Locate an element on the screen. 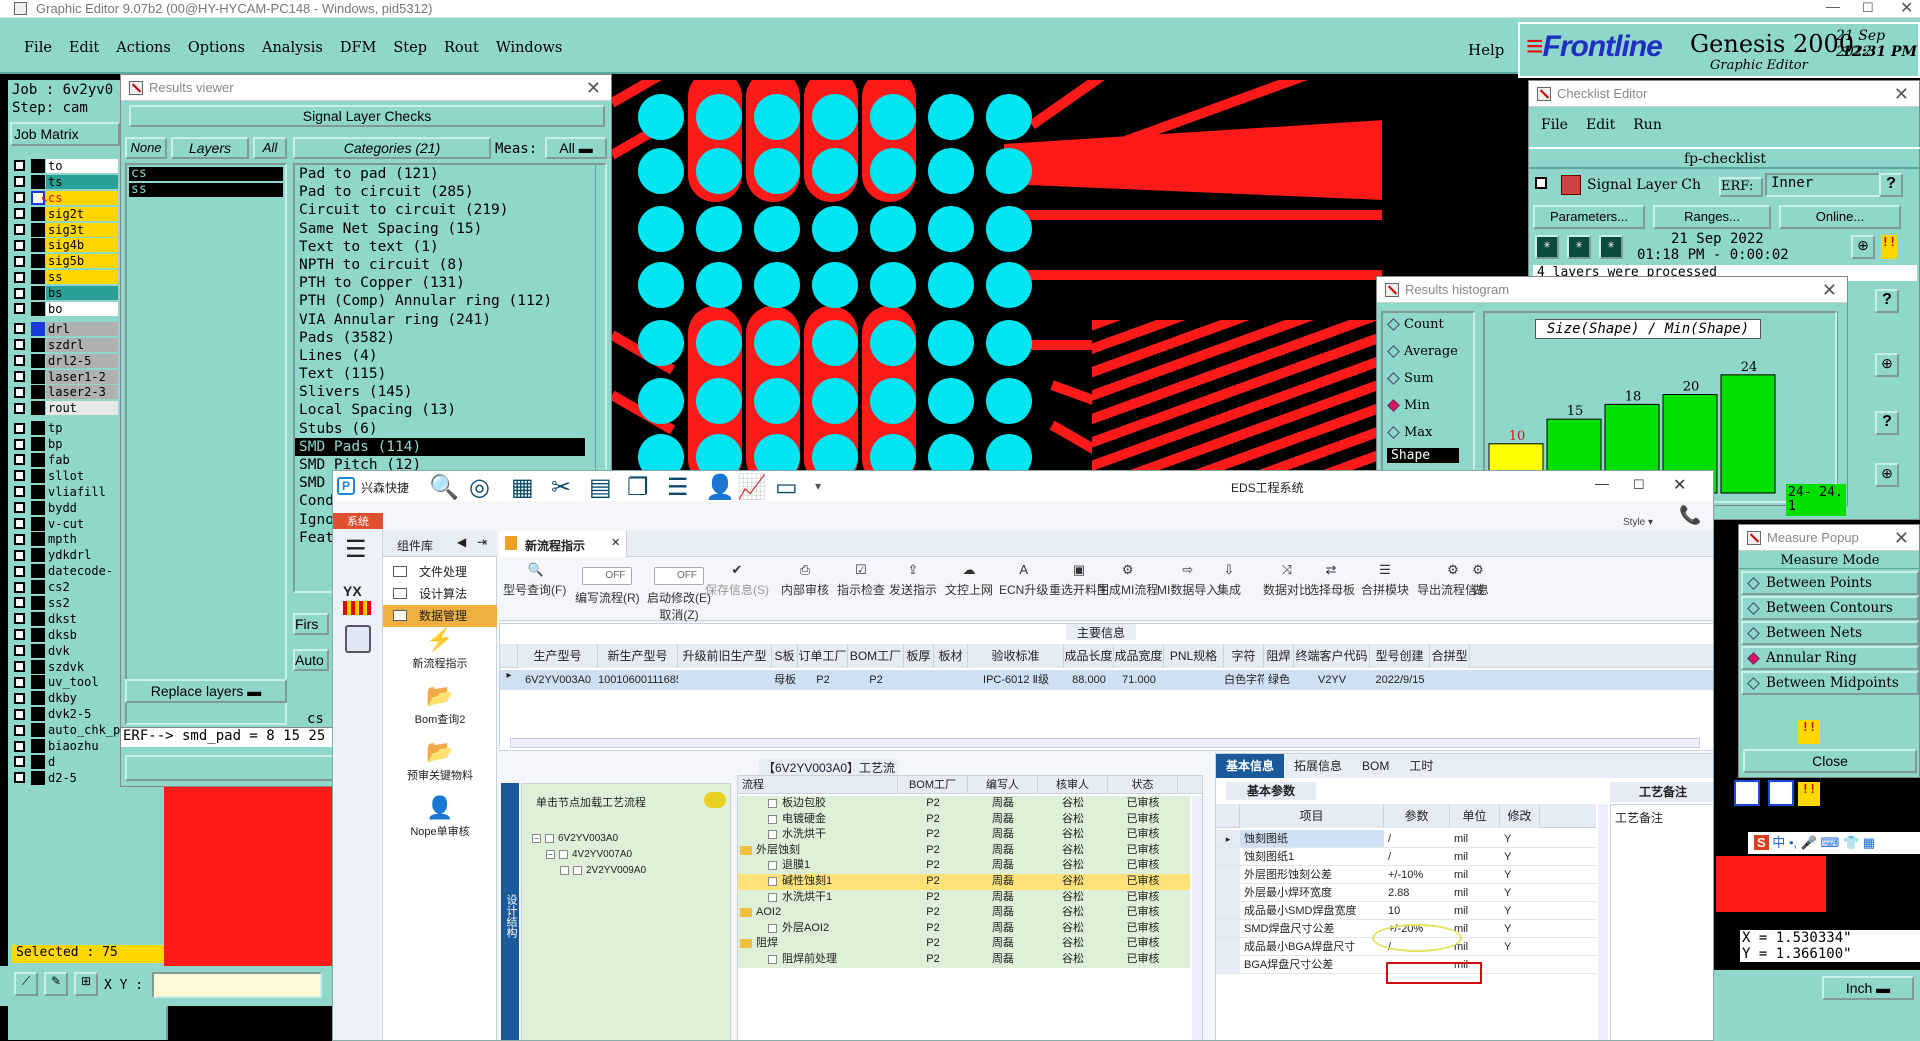 Image resolution: width=1920 pixels, height=1041 pixels. checklist-menu-edit: Edit is located at coordinates (1600, 125).